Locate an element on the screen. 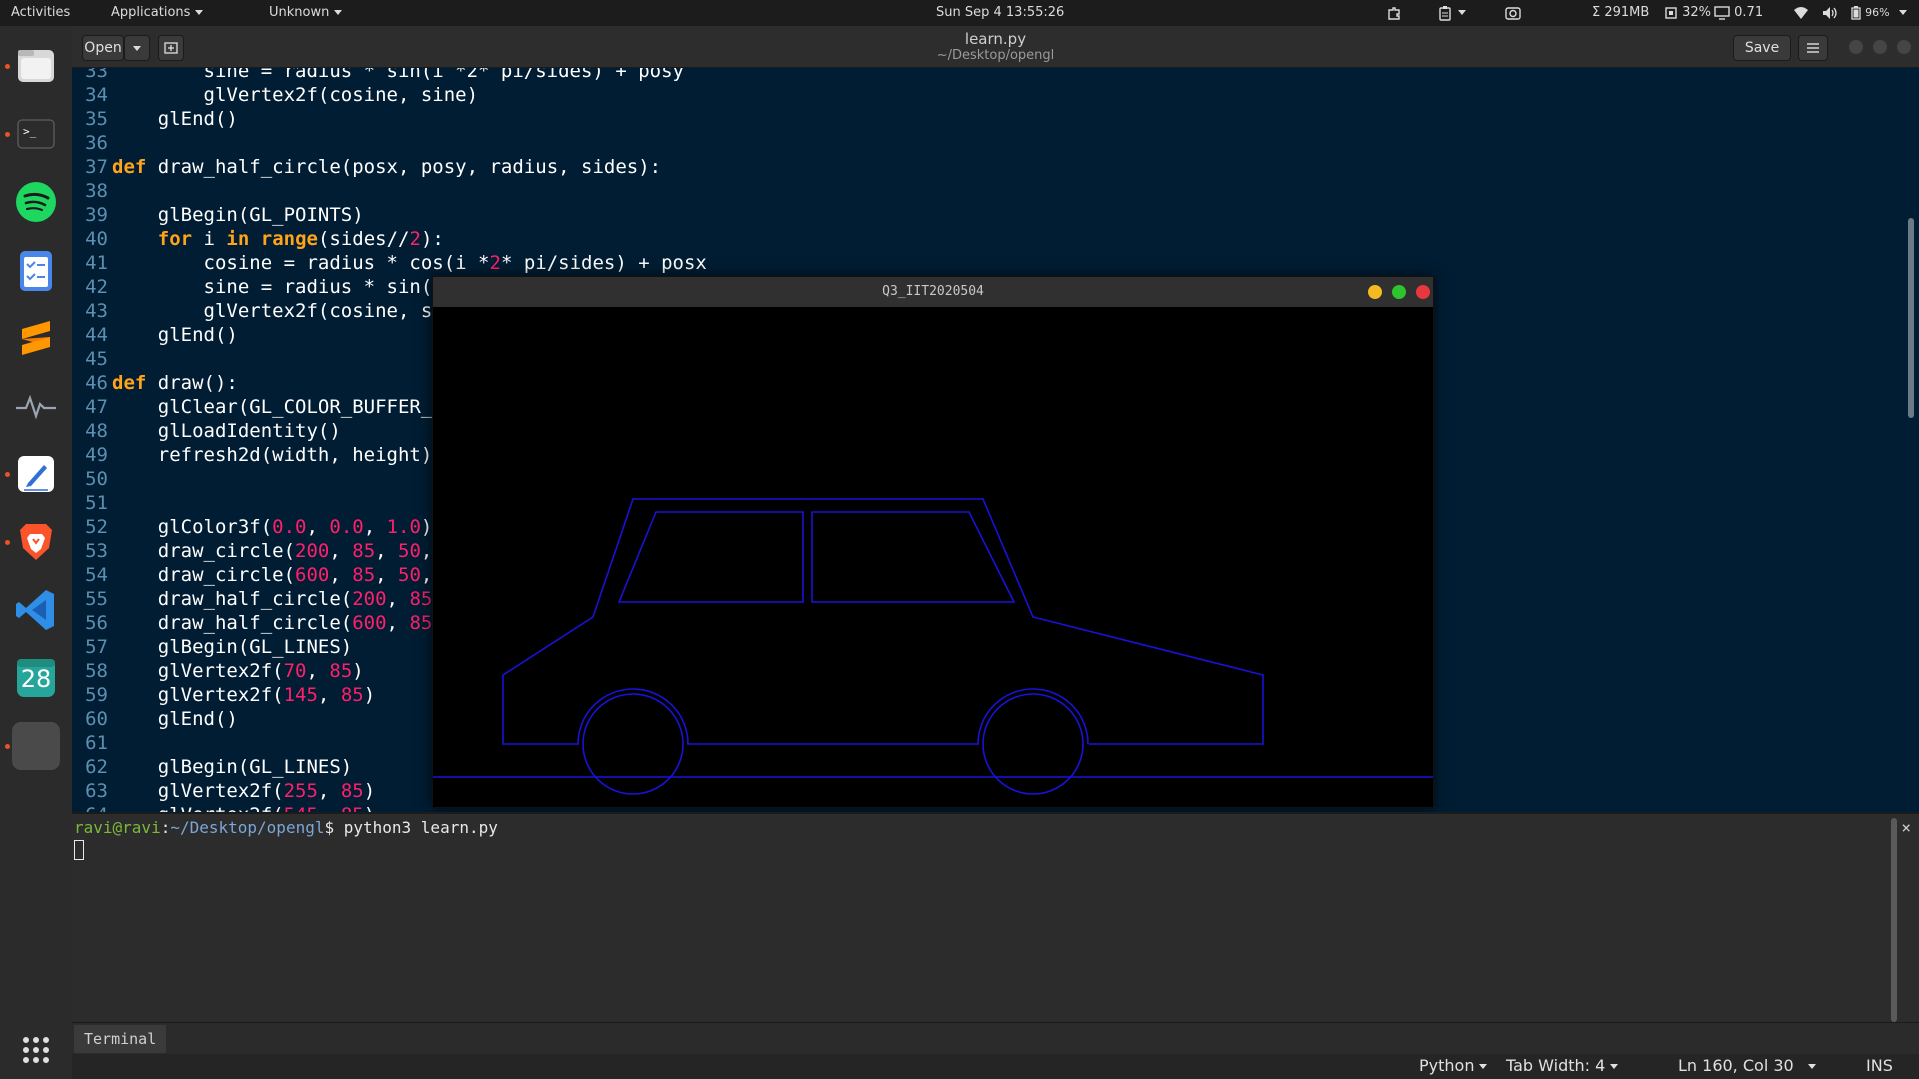 The image size is (1919, 1079). line-number: 48 is located at coordinates (96, 431).